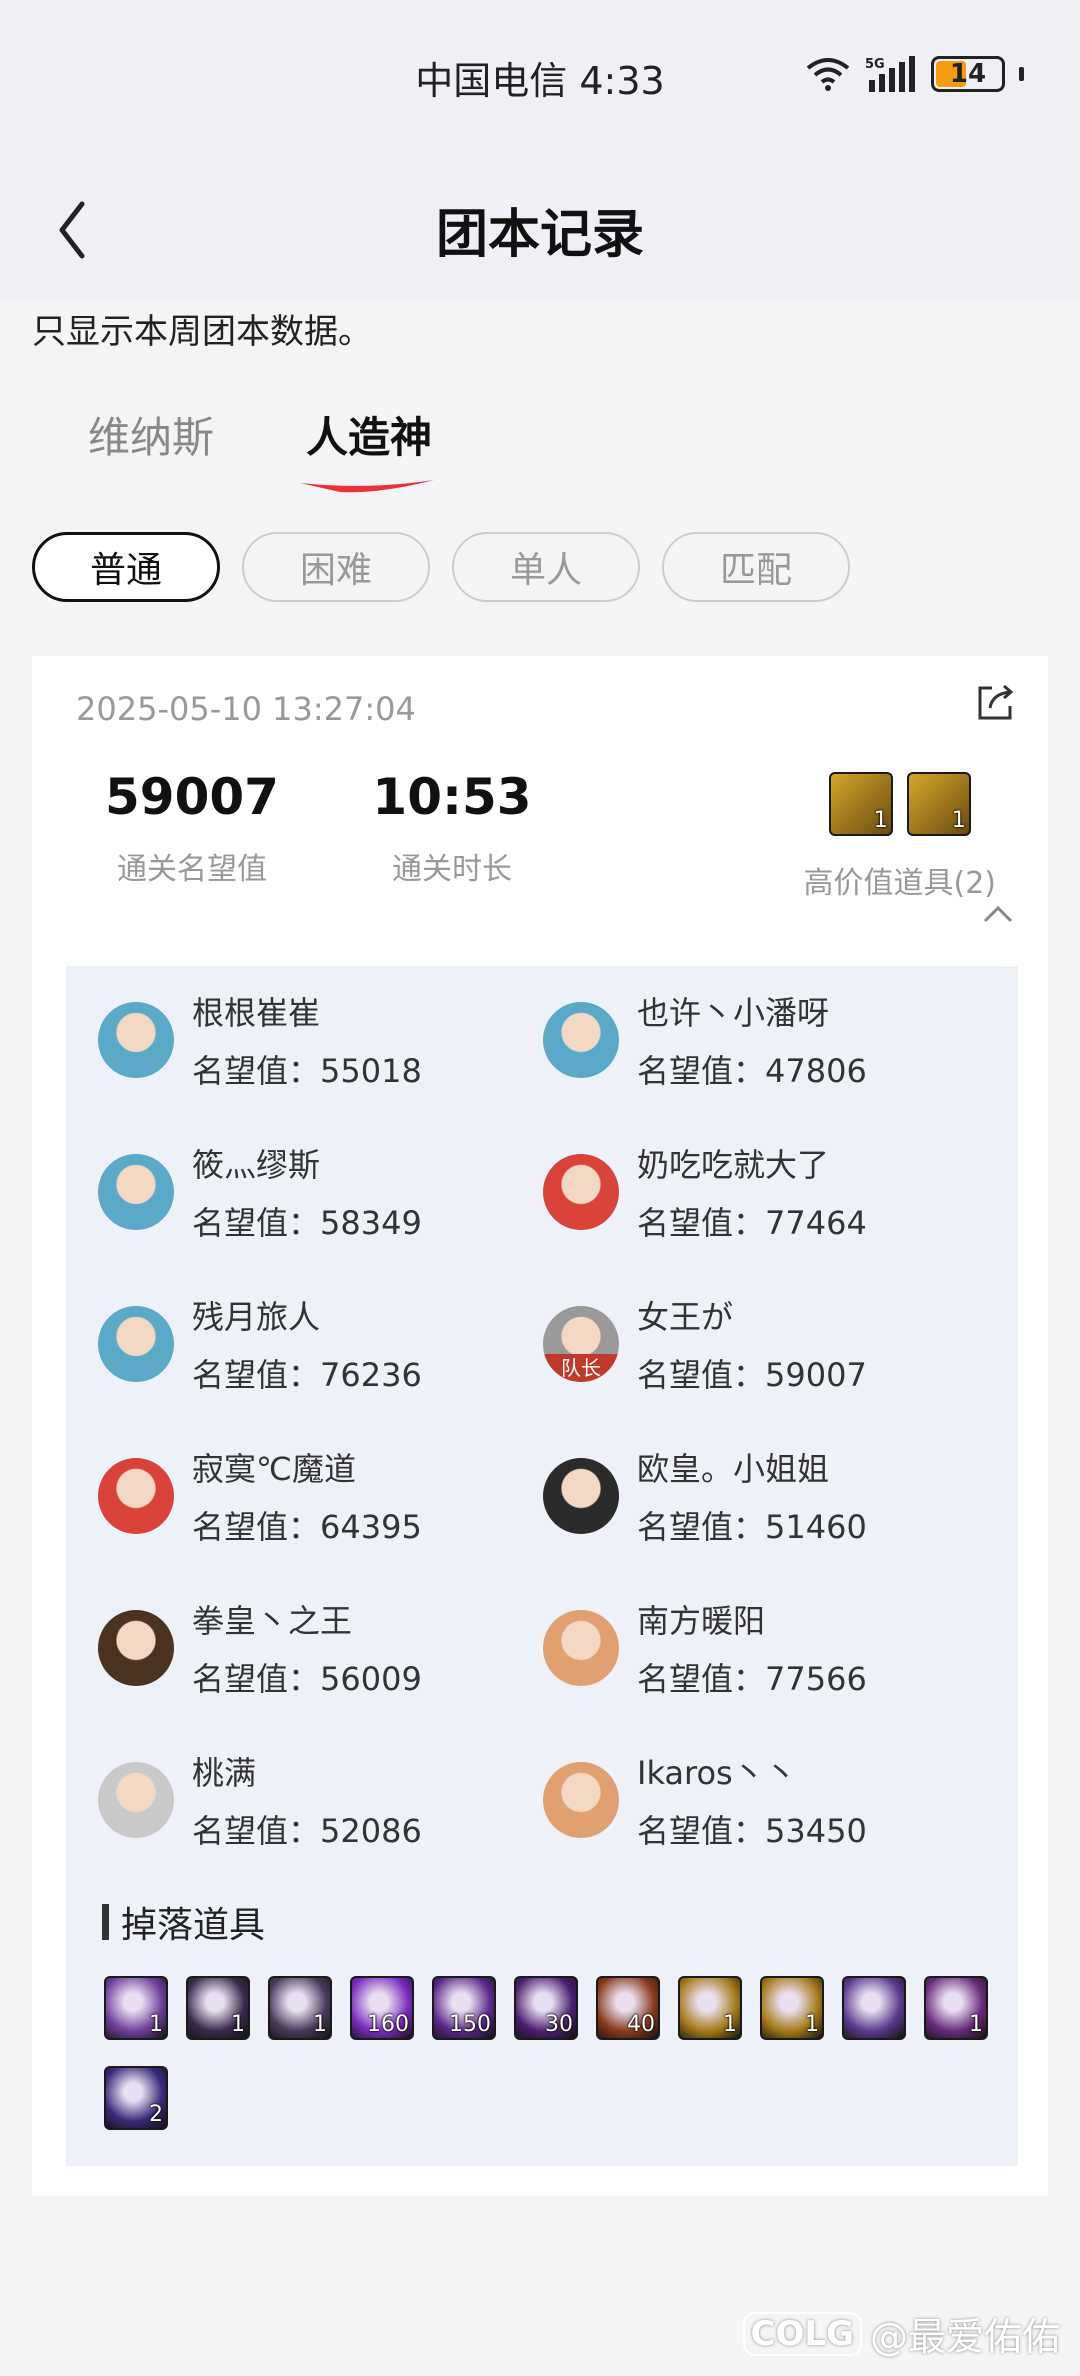 This screenshot has height=2376, width=1080. Describe the element at coordinates (890, 74) in the screenshot. I see `cellular-signal-icon: 5G` at that location.